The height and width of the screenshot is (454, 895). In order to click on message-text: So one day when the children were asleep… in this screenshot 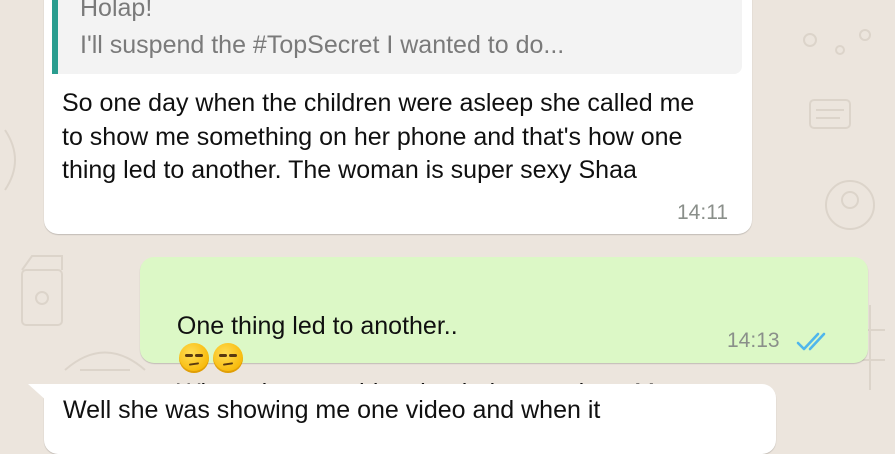, I will do `click(382, 136)`.